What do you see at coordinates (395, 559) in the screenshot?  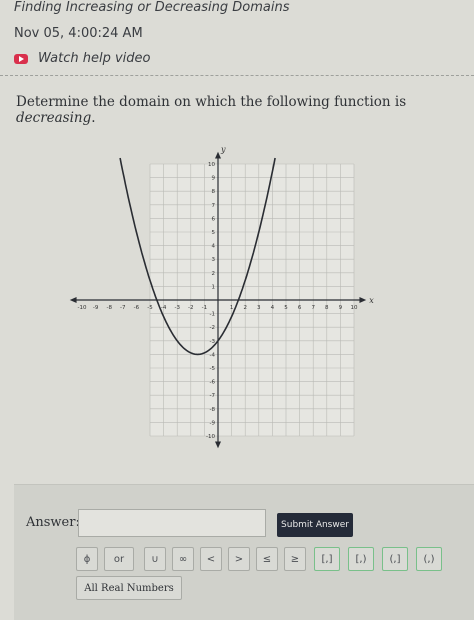 I see `open-closed-interval-key: (,]` at bounding box center [395, 559].